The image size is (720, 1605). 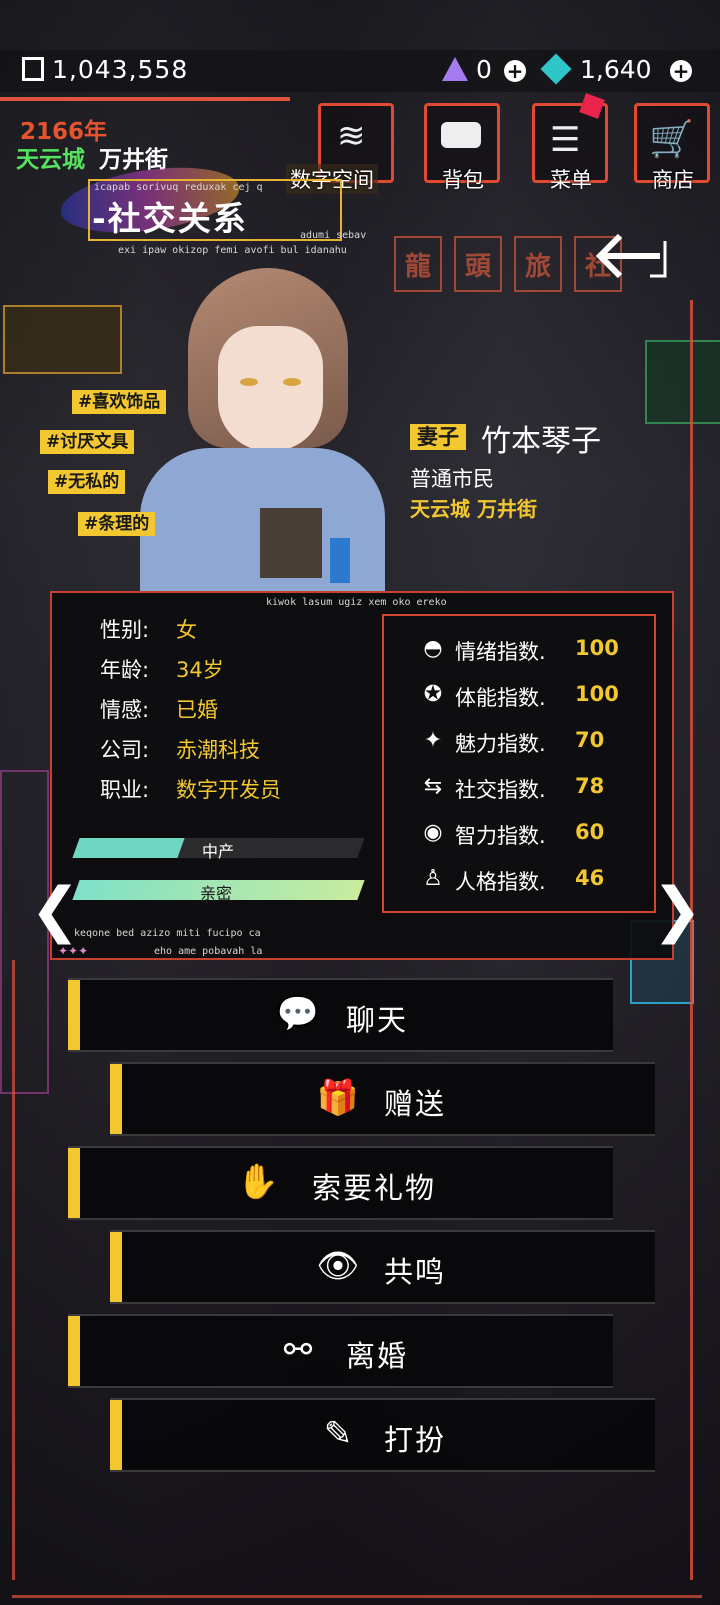 What do you see at coordinates (119, 402) in the screenshot?
I see `trait-tag: #喜欢饰品` at bounding box center [119, 402].